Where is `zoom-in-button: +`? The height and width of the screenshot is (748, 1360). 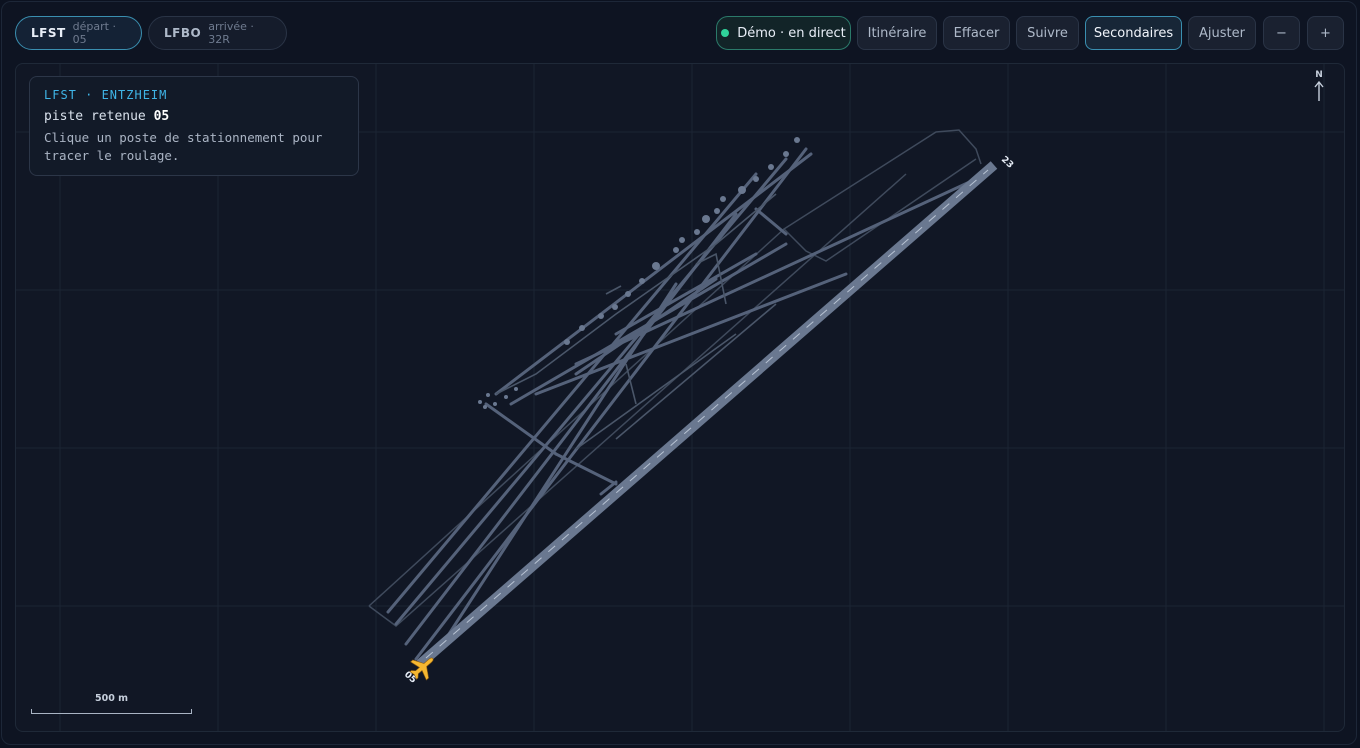
zoom-in-button: + is located at coordinates (1325, 33).